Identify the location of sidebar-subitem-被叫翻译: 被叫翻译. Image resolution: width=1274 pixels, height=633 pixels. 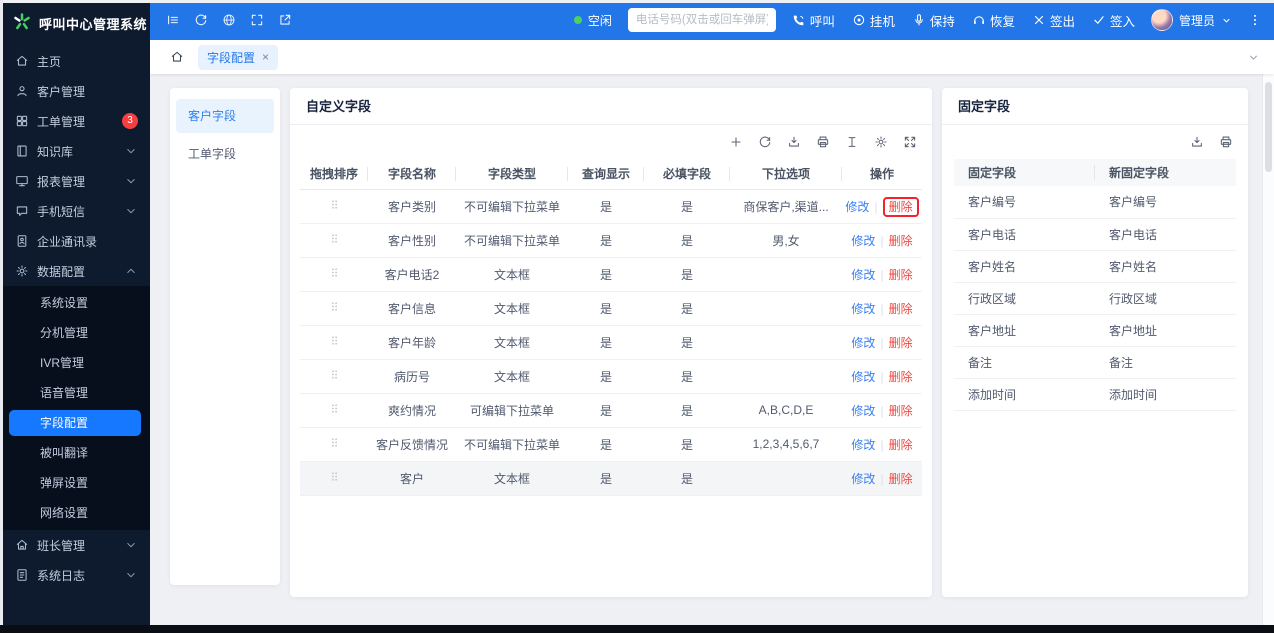
(75, 453).